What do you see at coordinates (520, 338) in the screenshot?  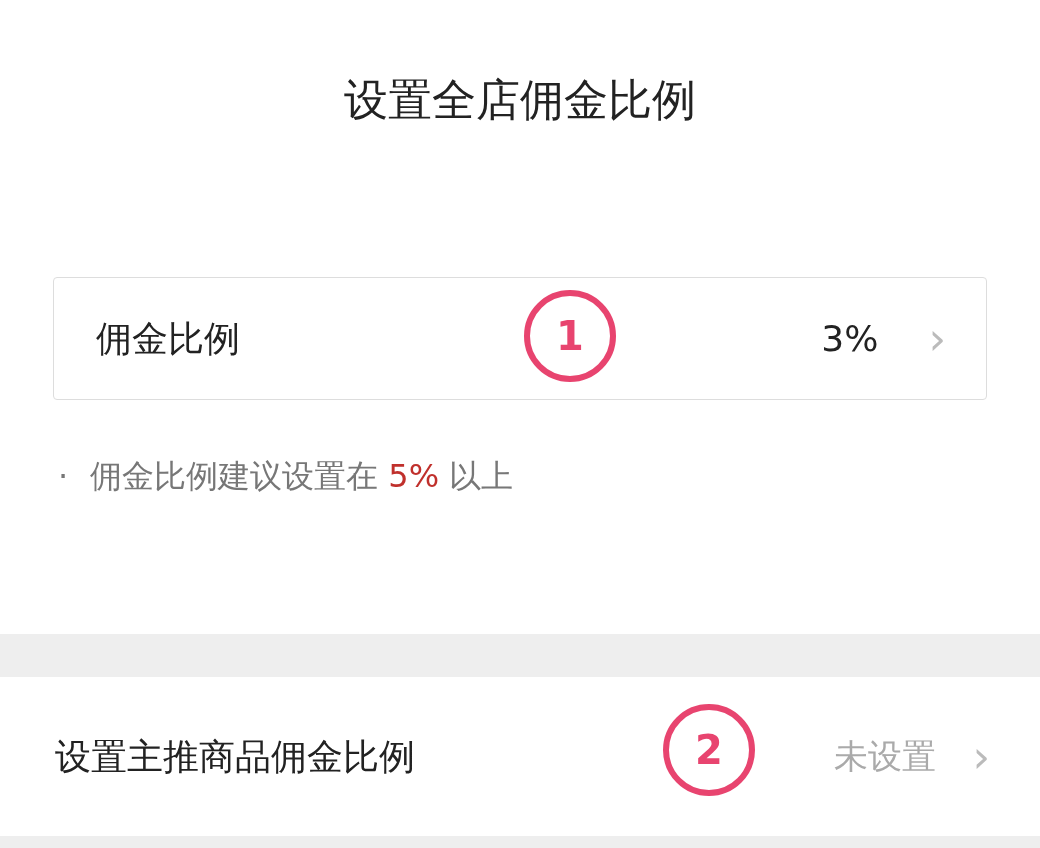 I see `commission-row: 佣金比例 1 3% ›` at bounding box center [520, 338].